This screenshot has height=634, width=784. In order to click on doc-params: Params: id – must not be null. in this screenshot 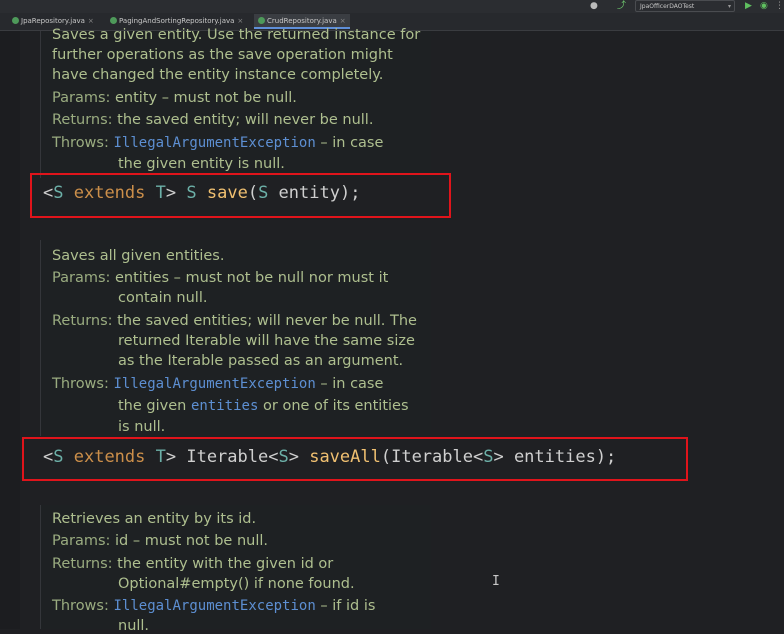, I will do `click(160, 541)`.